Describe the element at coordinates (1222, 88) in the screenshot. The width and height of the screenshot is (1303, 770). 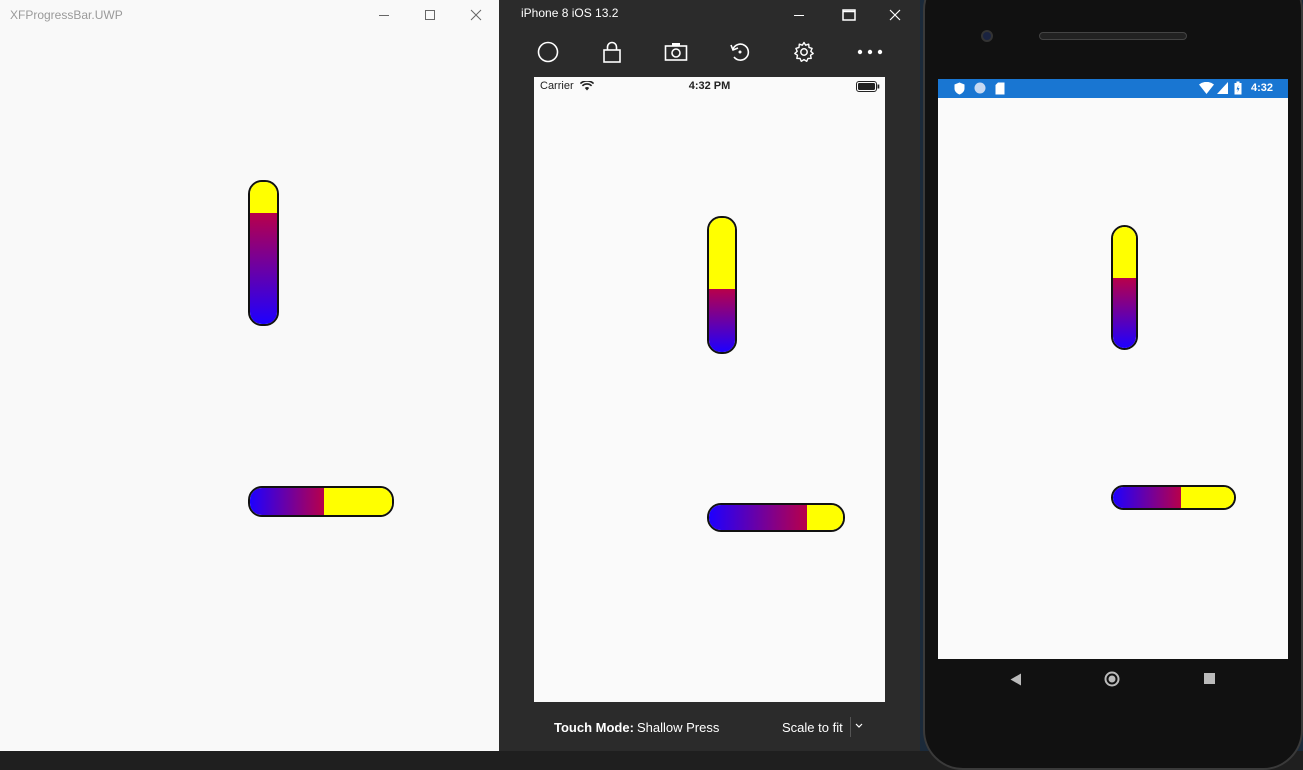
I see `signal-icon` at that location.